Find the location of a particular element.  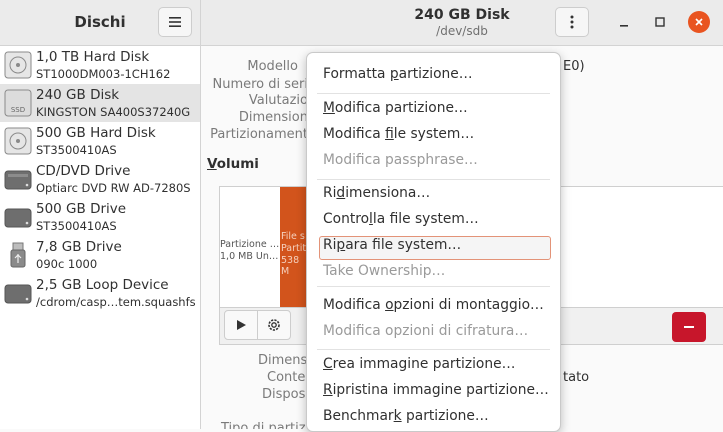

menu-item-text: Contro is located at coordinates (346, 219).